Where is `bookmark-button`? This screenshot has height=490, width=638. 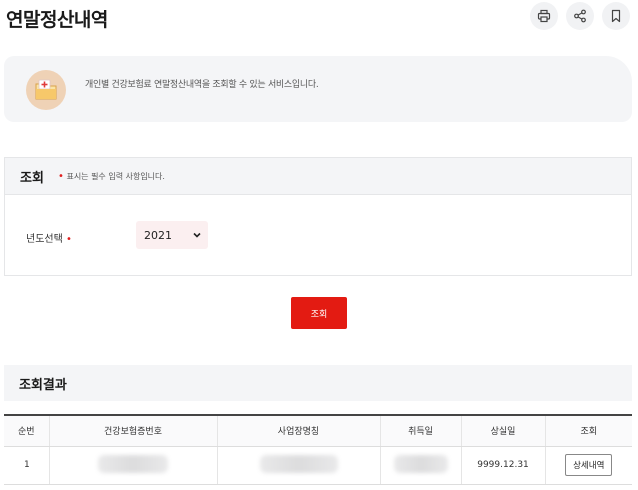
bookmark-button is located at coordinates (616, 16).